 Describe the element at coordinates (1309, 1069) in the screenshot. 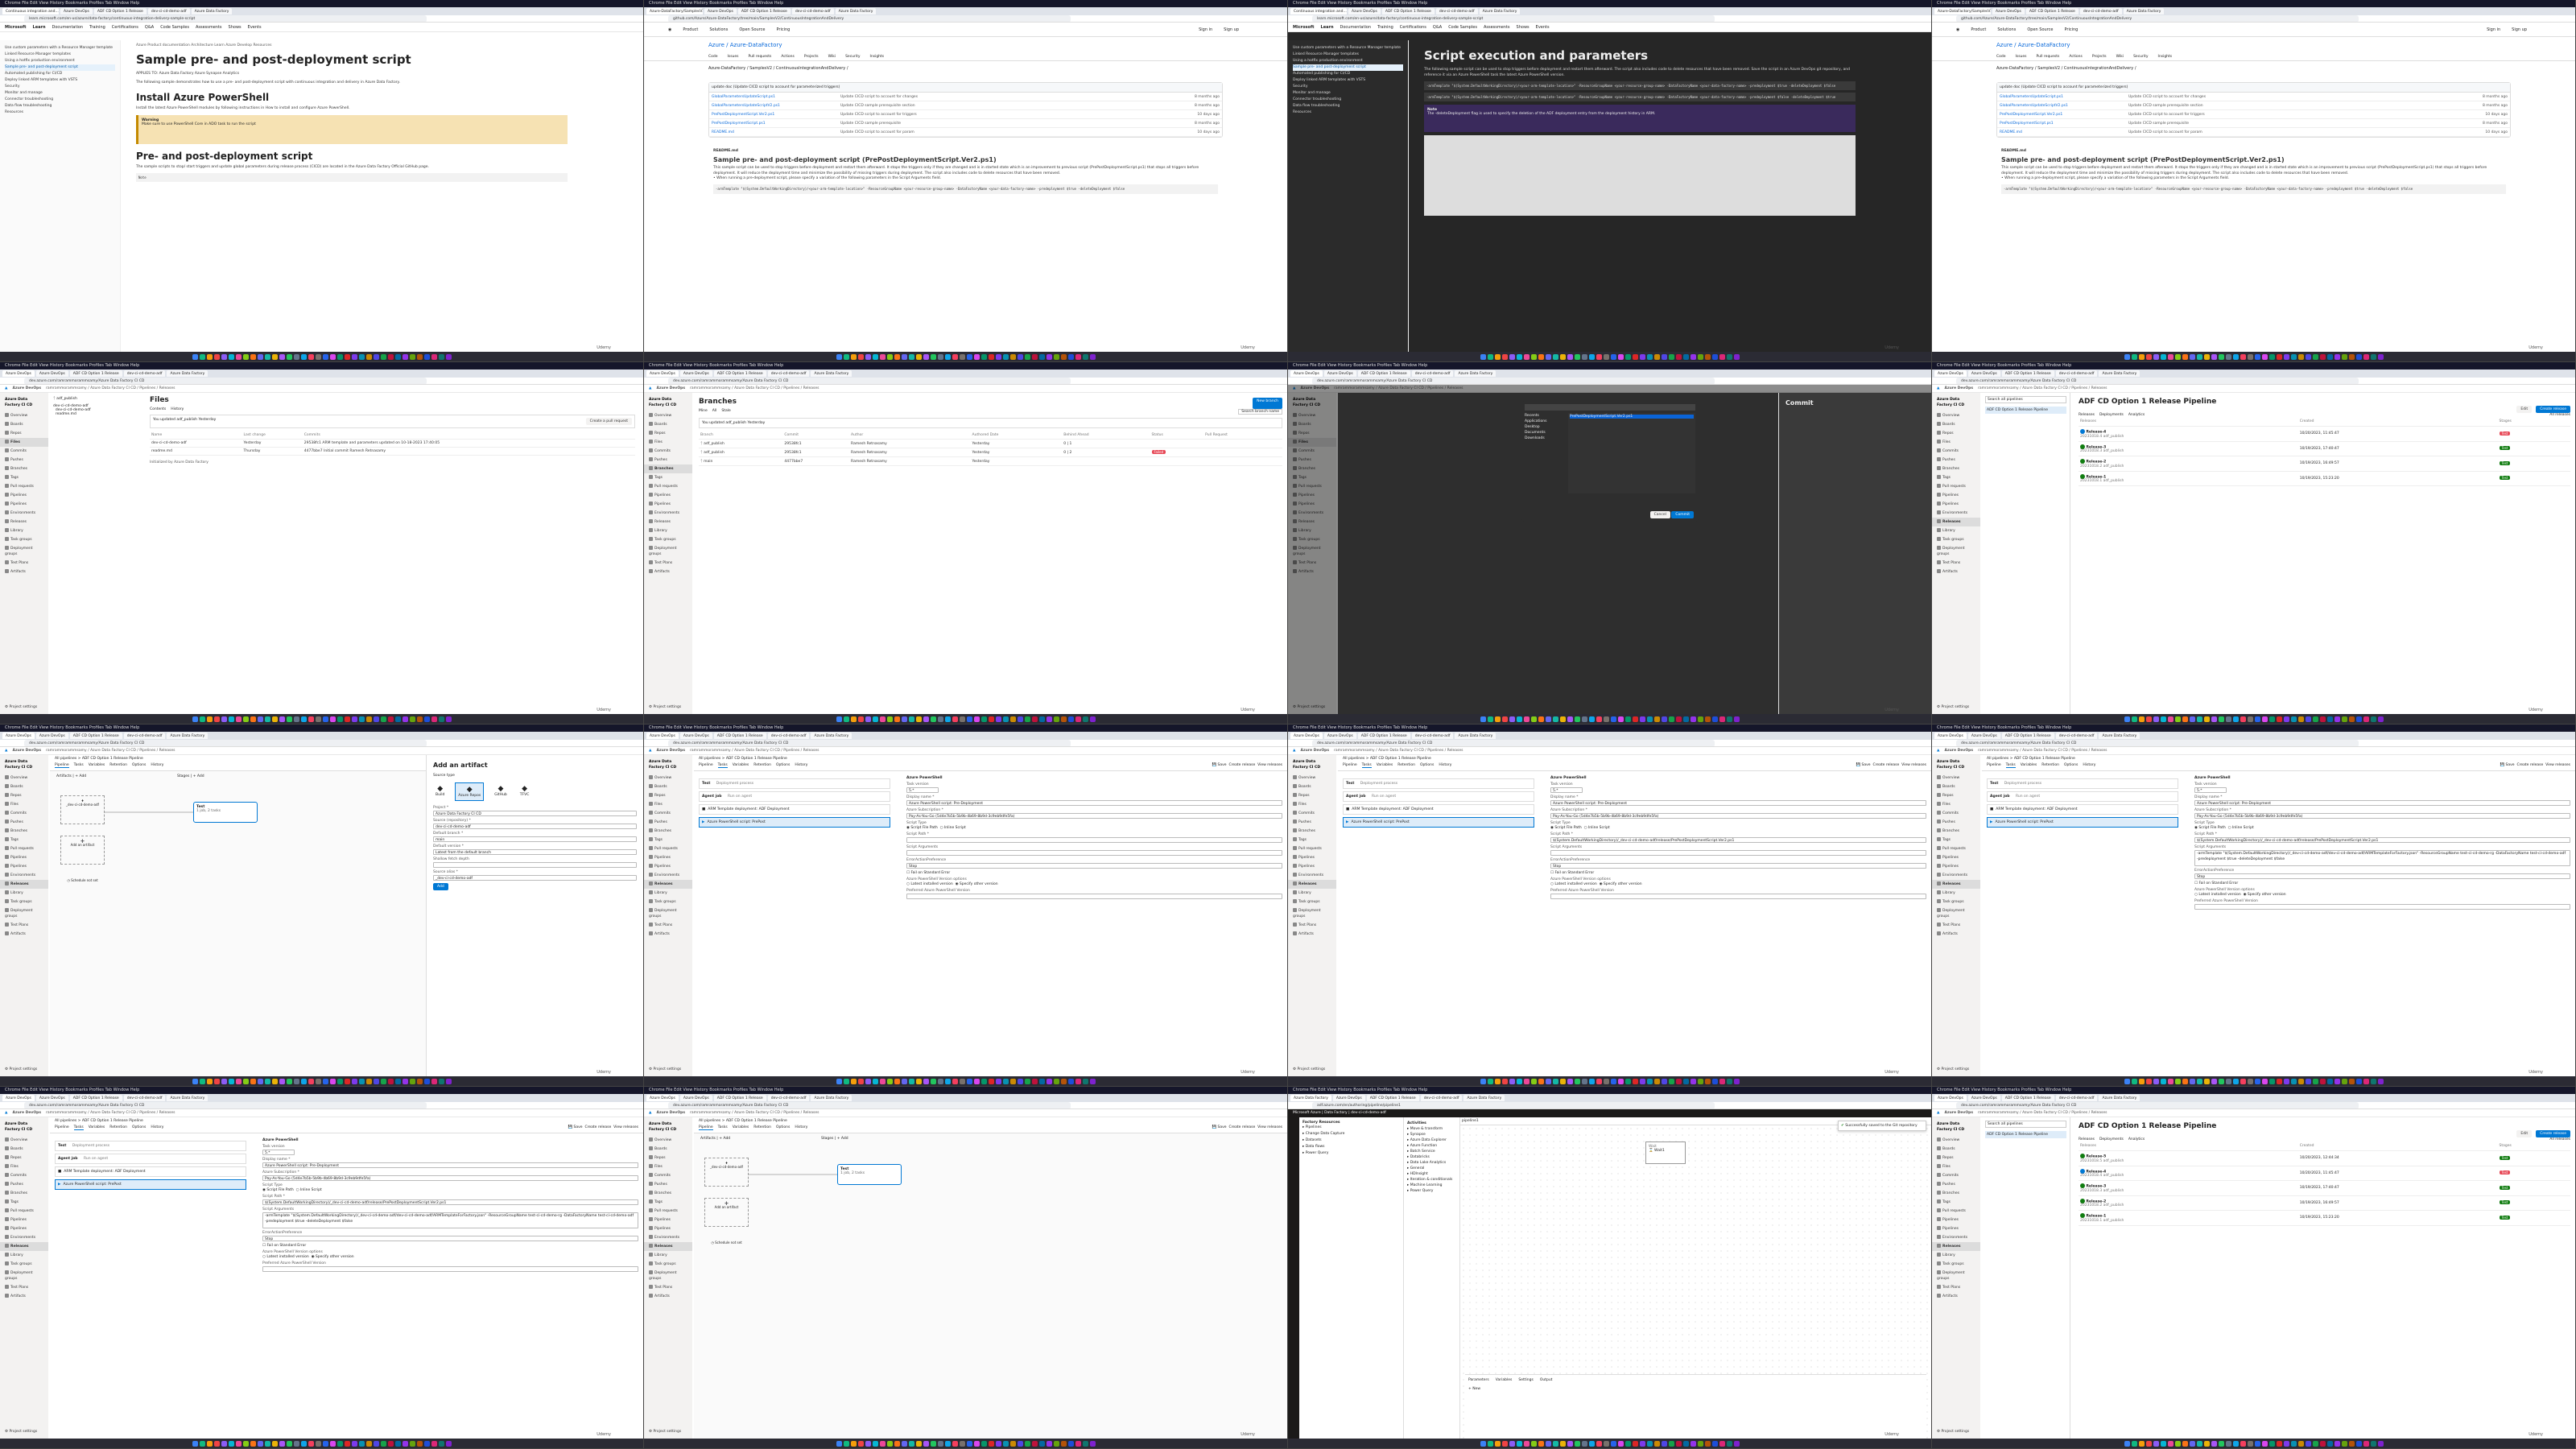

I see `project-settings: ⚙ Project settings` at that location.